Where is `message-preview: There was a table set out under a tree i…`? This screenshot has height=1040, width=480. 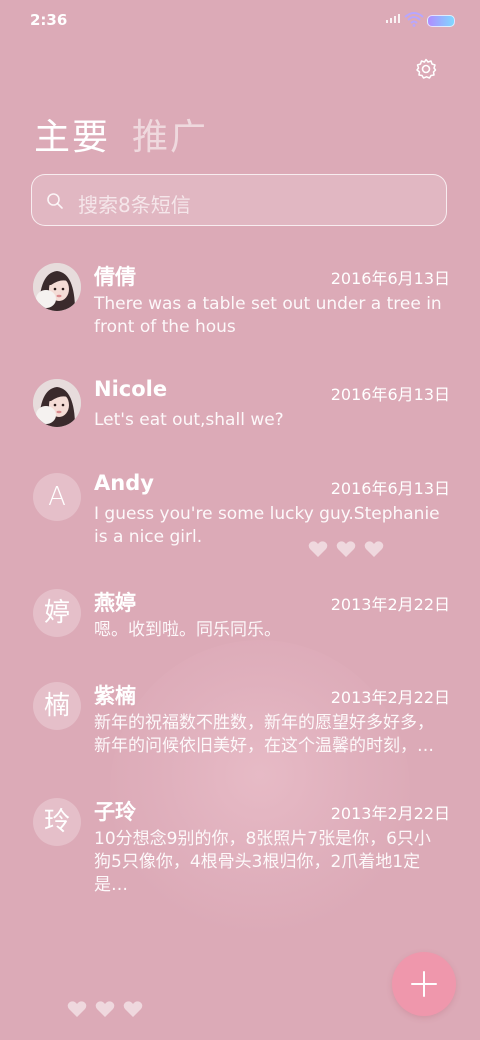 message-preview: There was a table set out under a tree i… is located at coordinates (268, 315).